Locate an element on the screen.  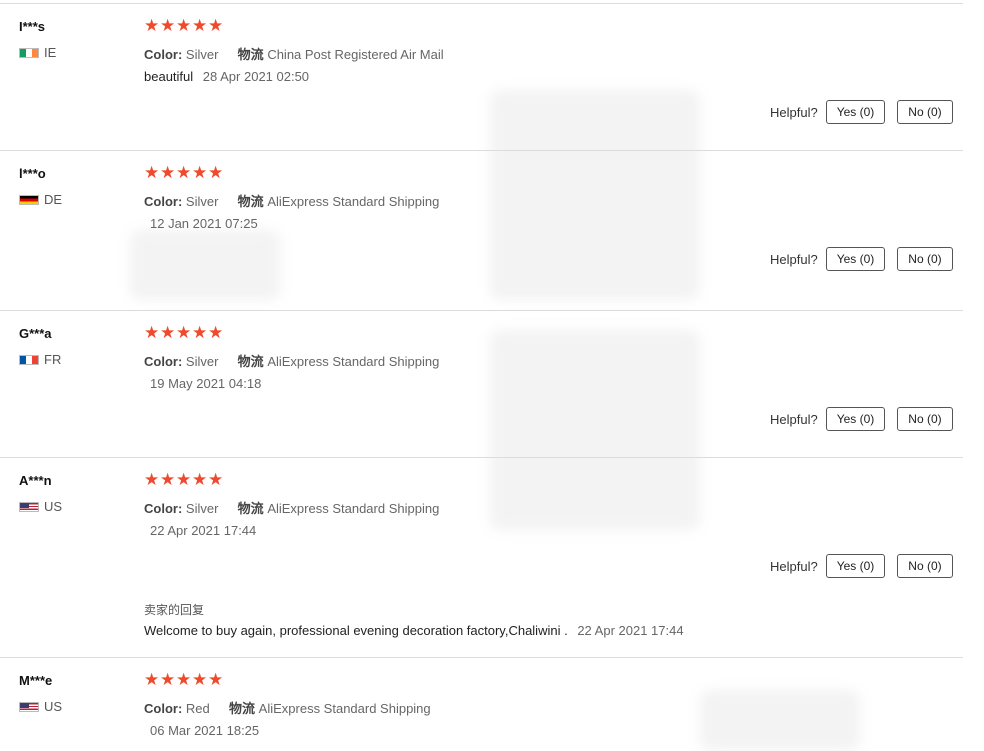
reviewer-country: DE is located at coordinates (40, 199).